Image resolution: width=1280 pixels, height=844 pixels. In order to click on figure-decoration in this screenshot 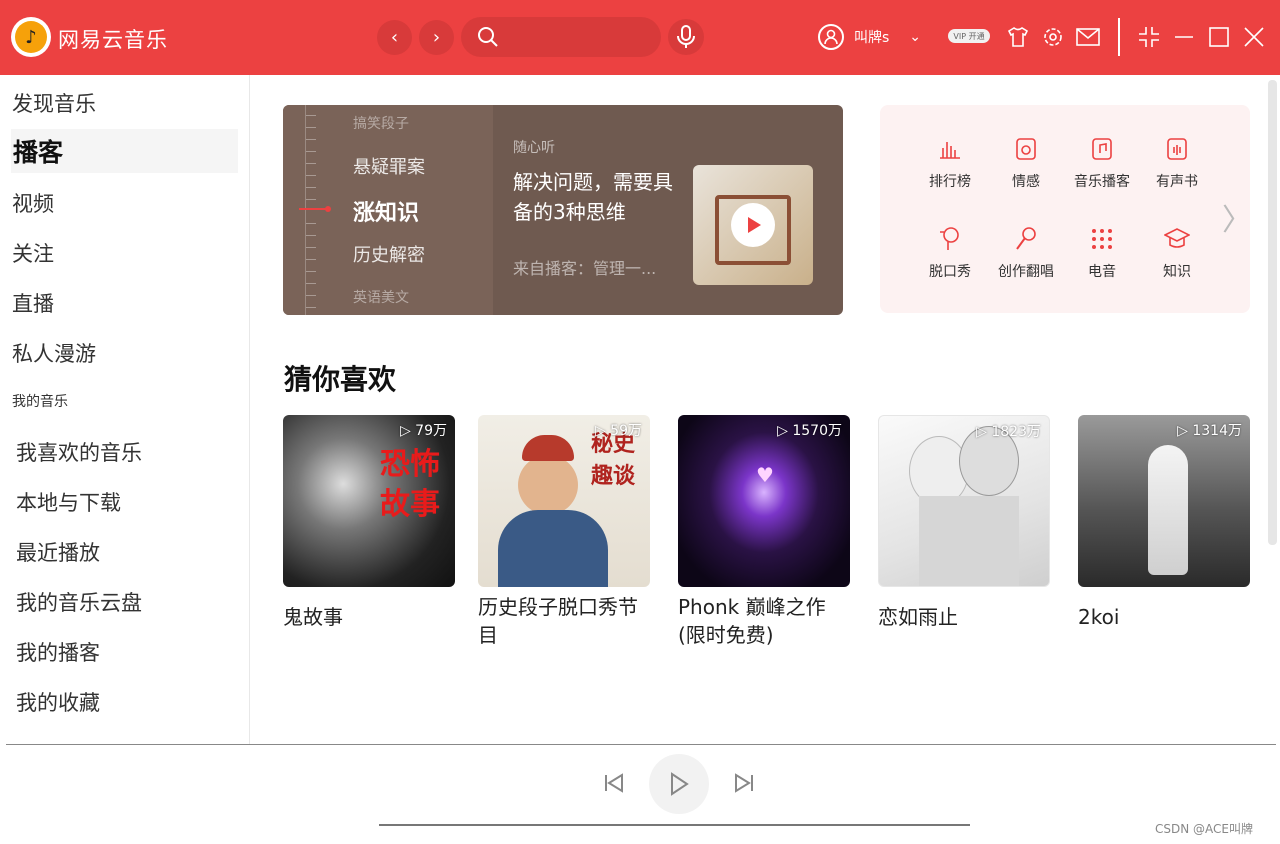, I will do `click(553, 548)`.